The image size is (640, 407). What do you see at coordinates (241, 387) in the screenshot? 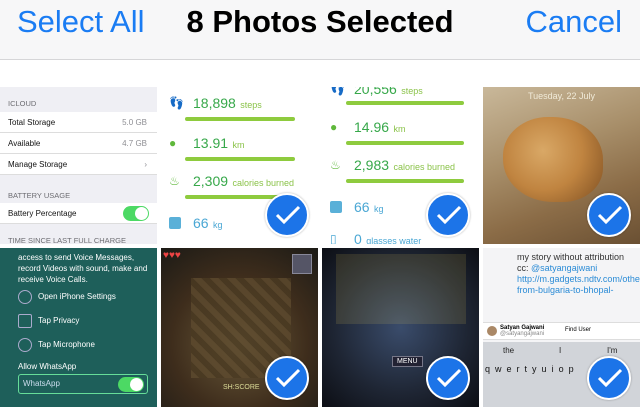
I see `game-label: SH:SCORE` at bounding box center [241, 387].